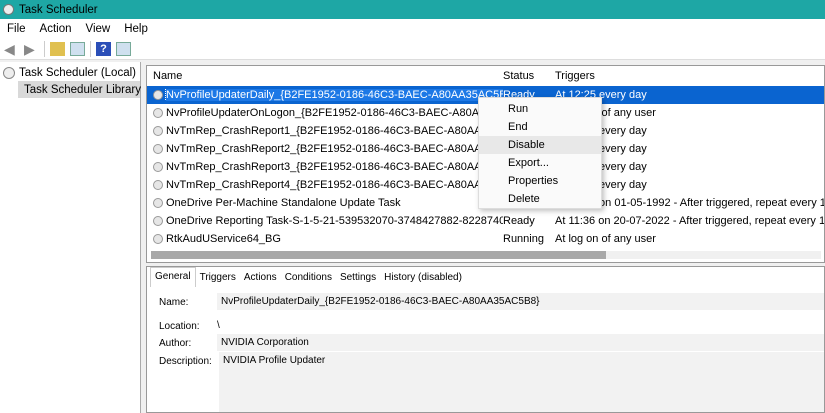 The image size is (825, 413). Describe the element at coordinates (308, 277) in the screenshot. I see `tab-conditions: Conditions` at that location.